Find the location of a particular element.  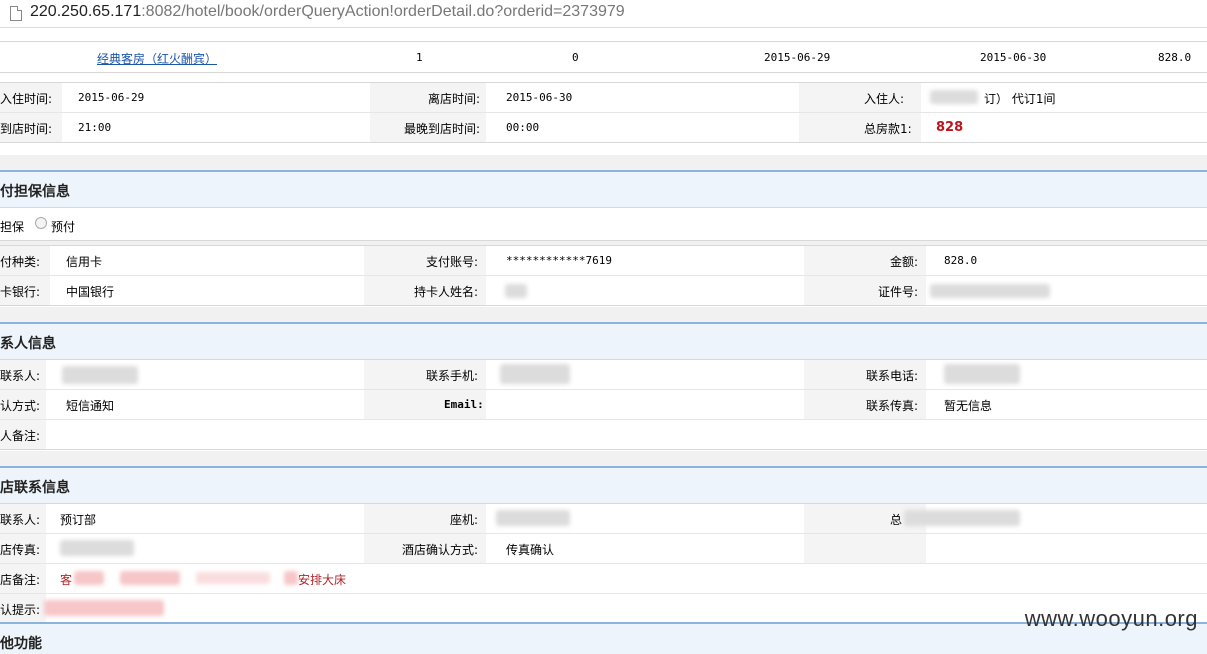

checkout-value: 2015-06-30 is located at coordinates (539, 97).